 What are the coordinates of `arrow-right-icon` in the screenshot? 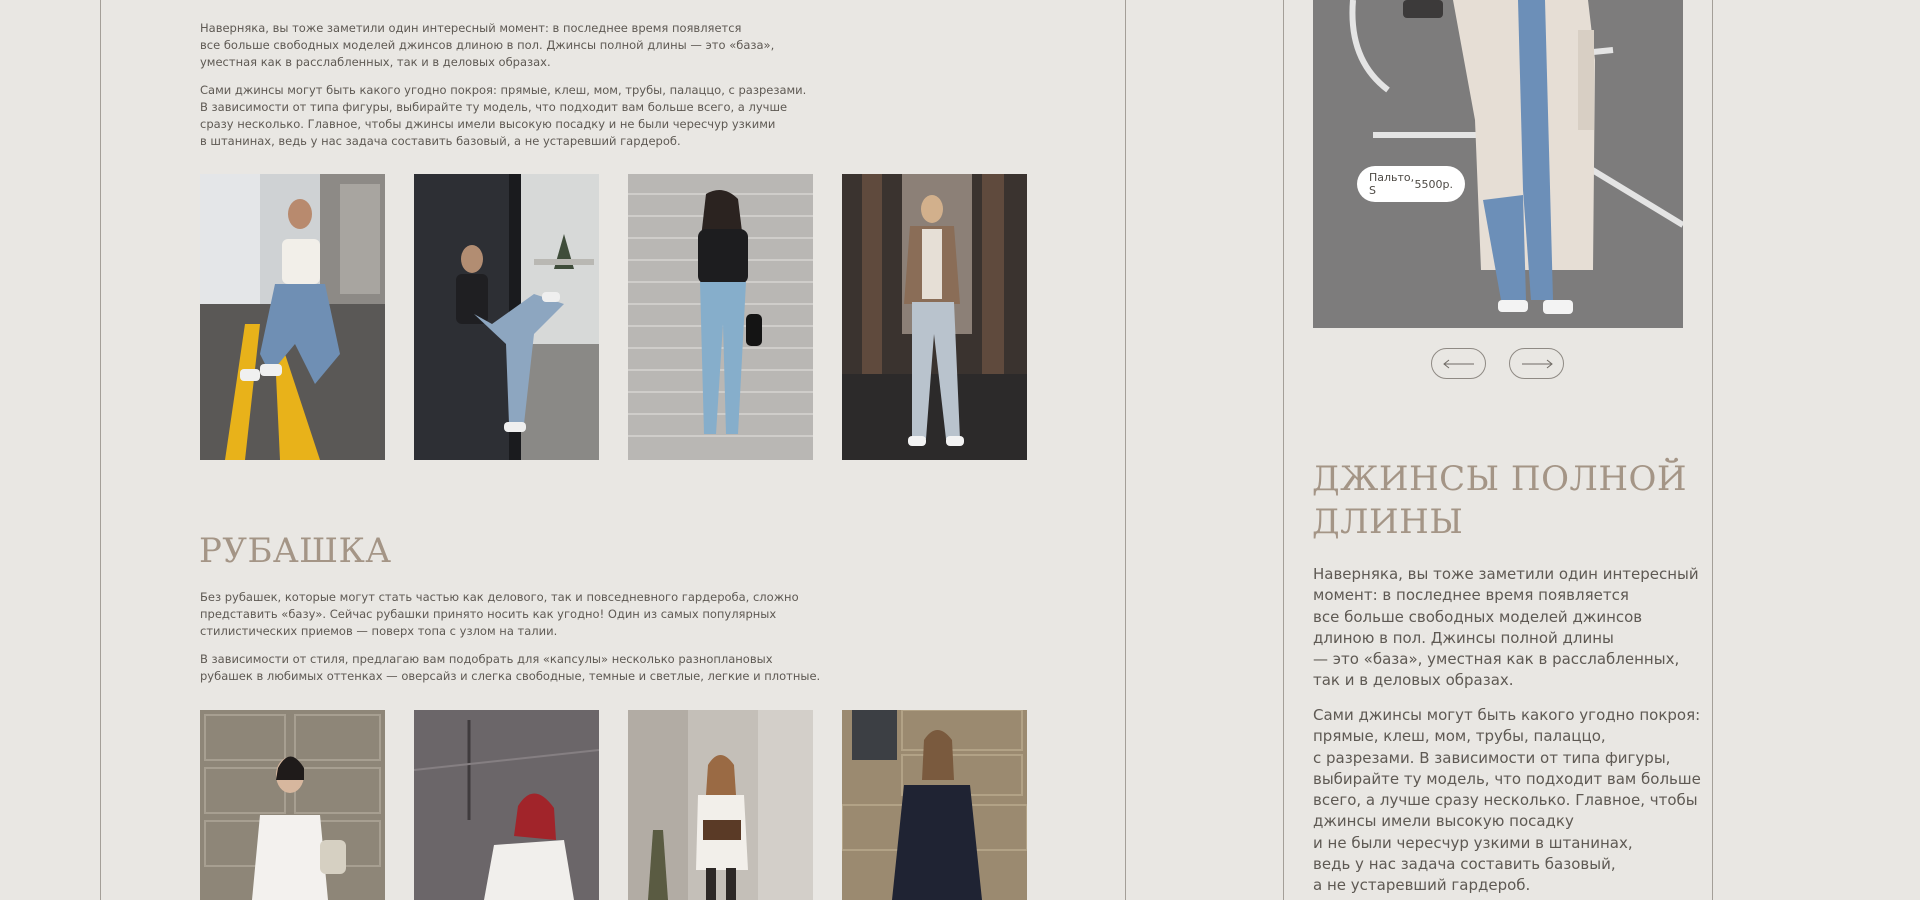 It's located at (1537, 363).